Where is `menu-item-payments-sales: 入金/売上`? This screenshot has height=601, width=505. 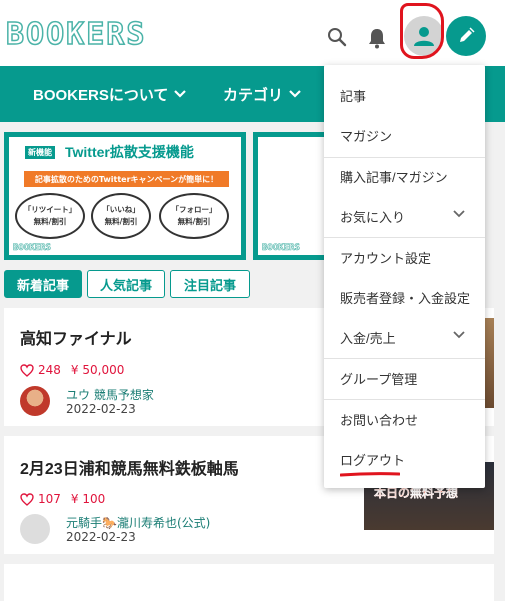
menu-item-payments-sales: 入金/売上 is located at coordinates (404, 337).